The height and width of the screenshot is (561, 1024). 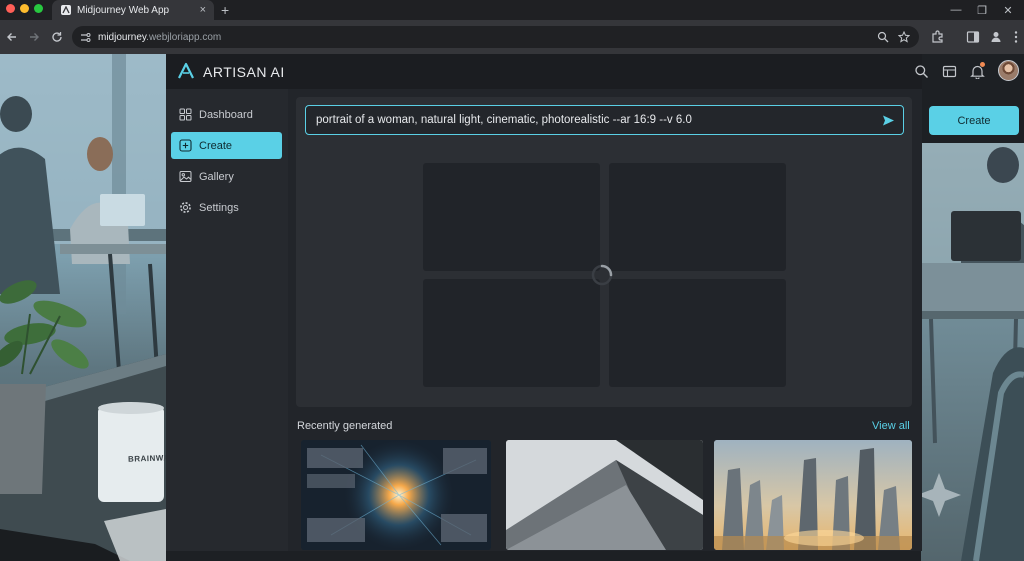 I want to click on futuristic-city-image, so click(x=813, y=495).